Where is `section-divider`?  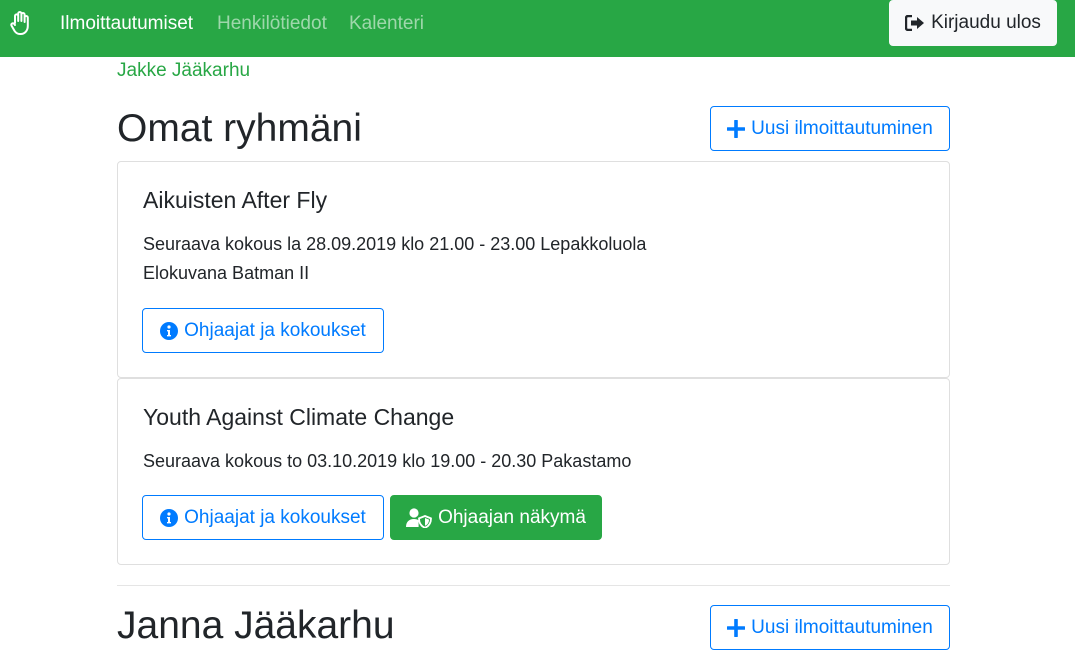
section-divider is located at coordinates (533, 585).